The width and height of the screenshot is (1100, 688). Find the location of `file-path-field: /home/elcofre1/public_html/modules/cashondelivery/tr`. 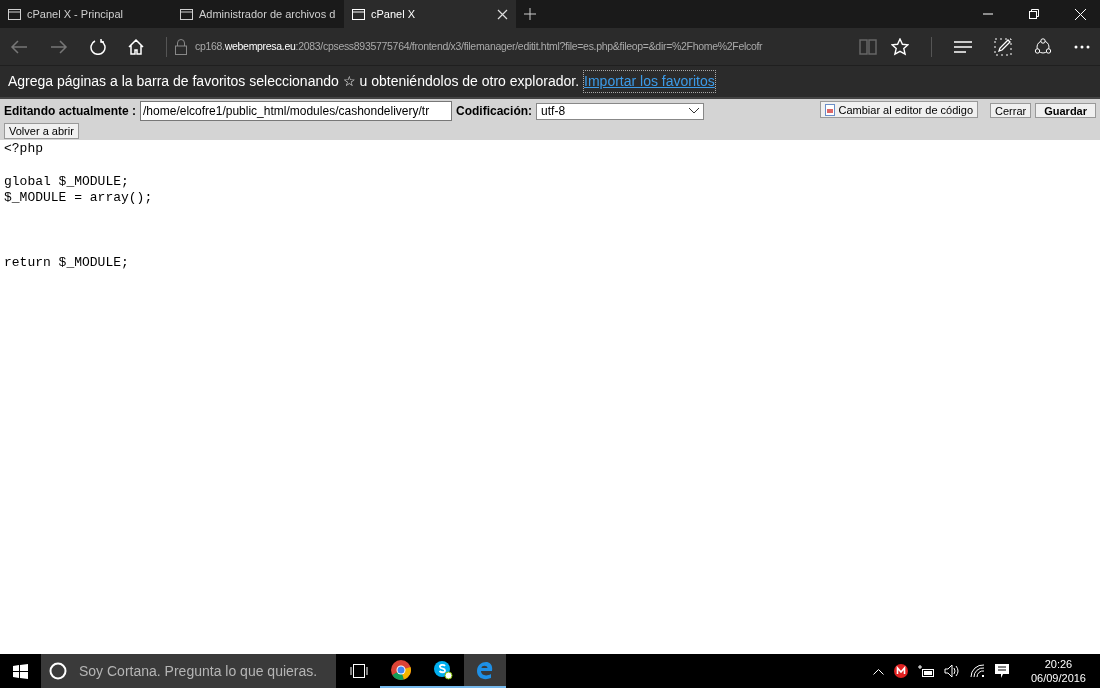

file-path-field: /home/elcofre1/public_html/modules/cashondelivery/tr is located at coordinates (296, 111).